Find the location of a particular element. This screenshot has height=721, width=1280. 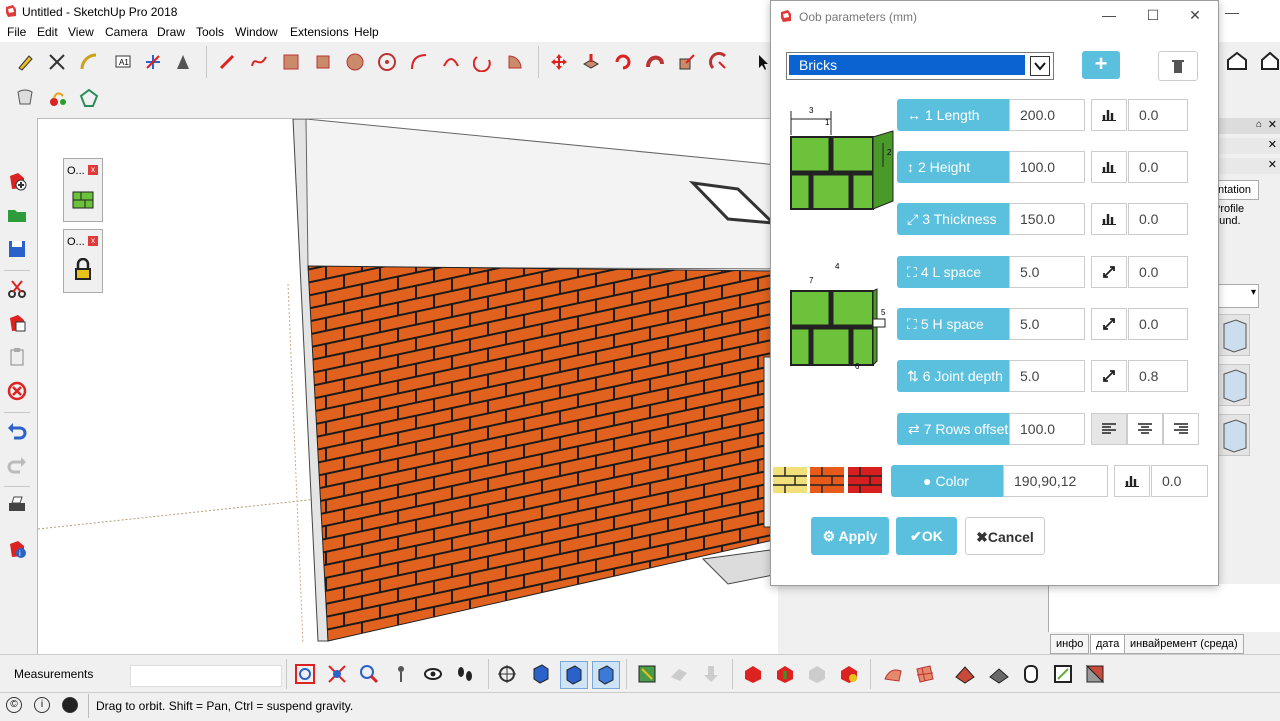

scale-tool-icon is located at coordinates (687, 62).